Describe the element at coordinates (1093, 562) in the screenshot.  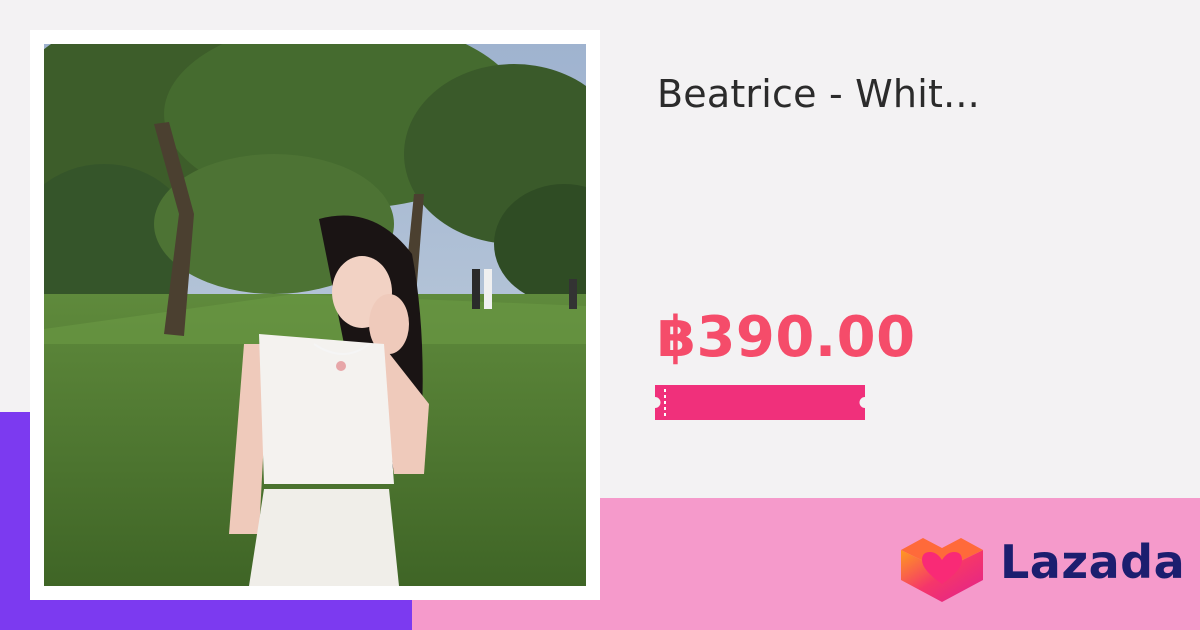
I see `lazada-logo-text: Lazada` at that location.